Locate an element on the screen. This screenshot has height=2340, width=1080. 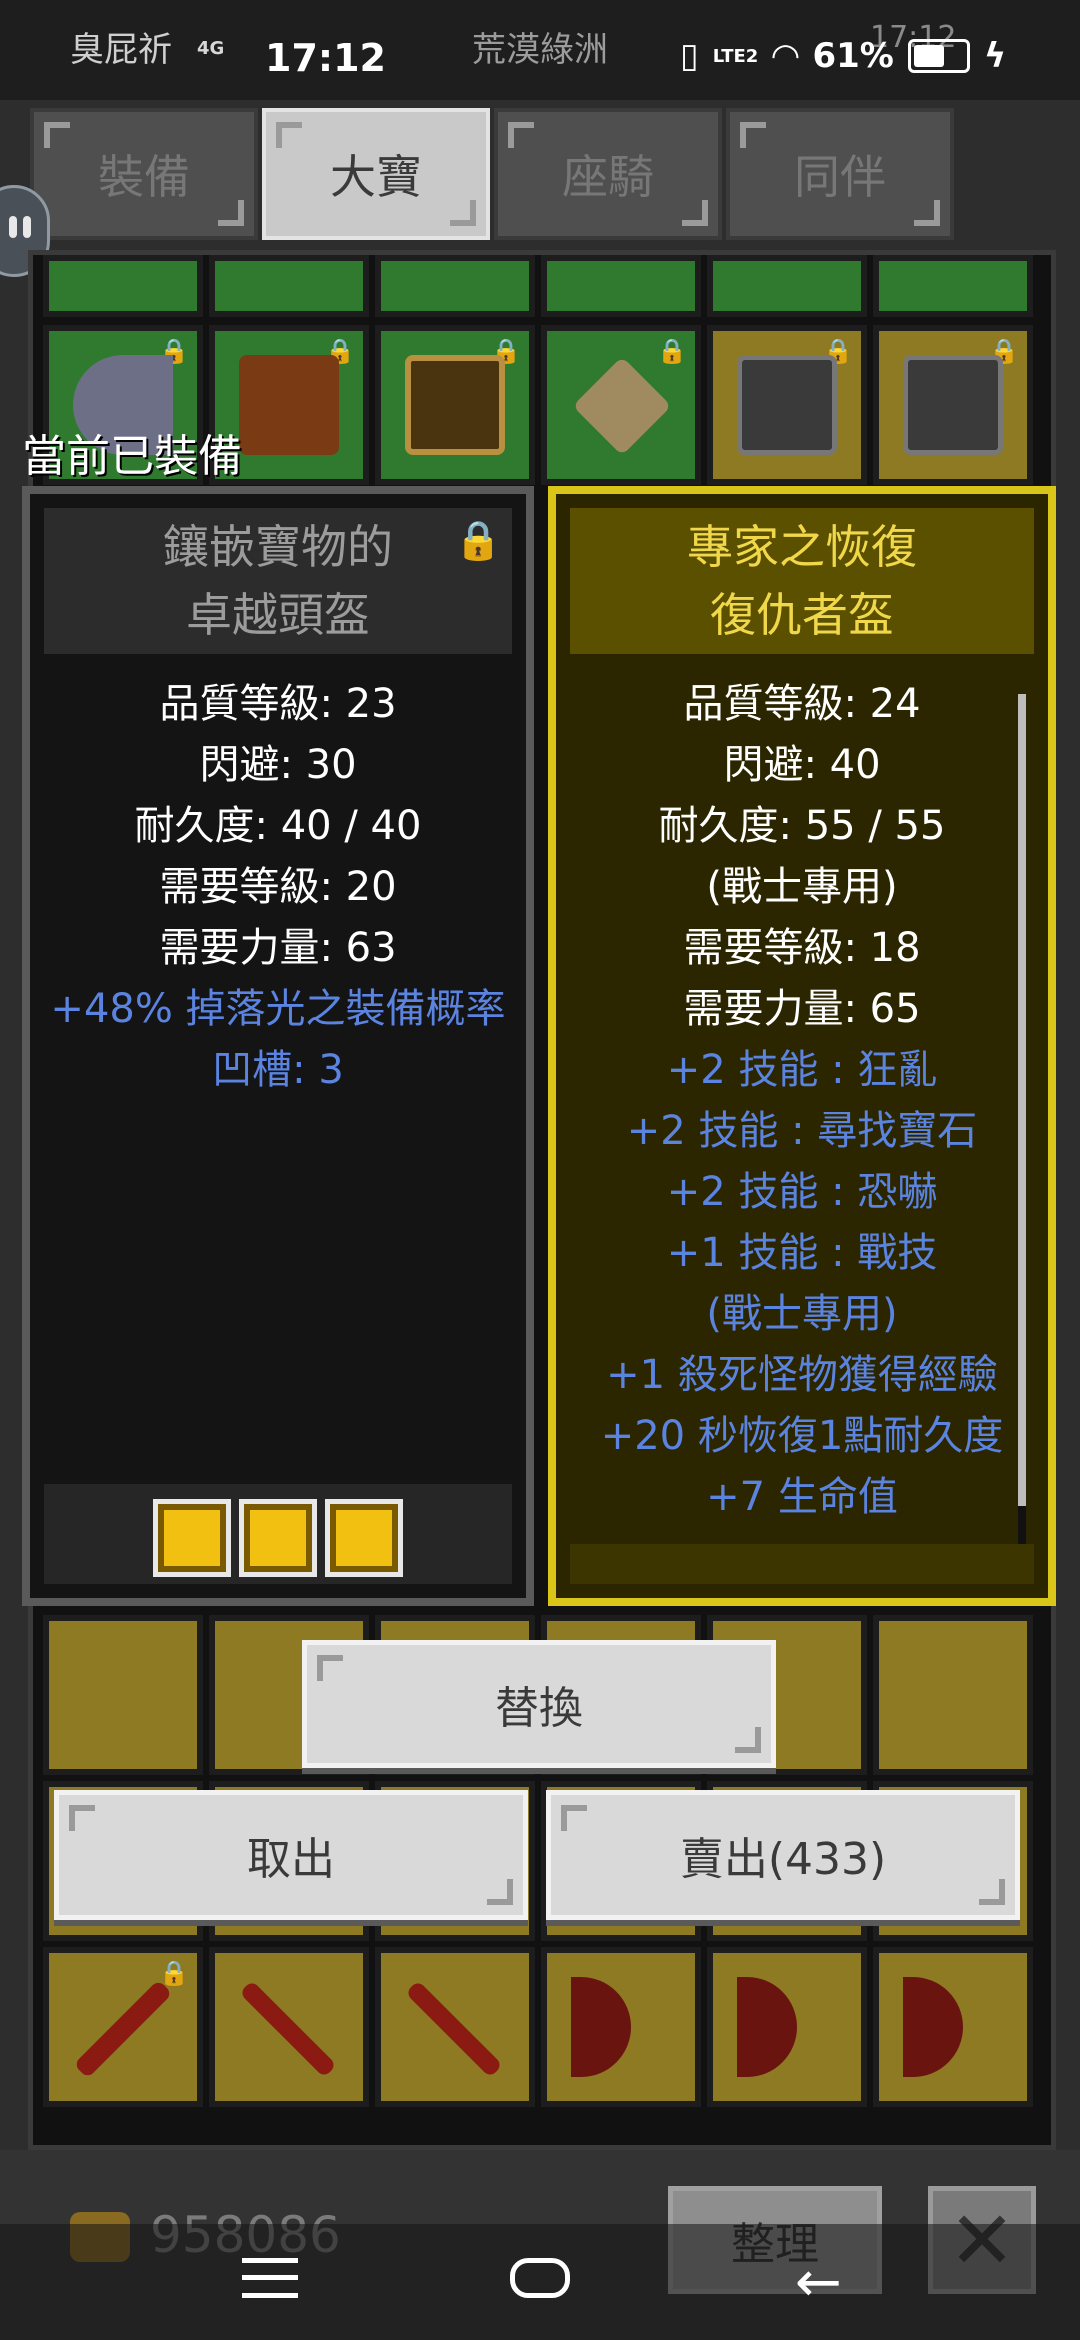
pickaxe-icon is located at coordinates (622, 406).